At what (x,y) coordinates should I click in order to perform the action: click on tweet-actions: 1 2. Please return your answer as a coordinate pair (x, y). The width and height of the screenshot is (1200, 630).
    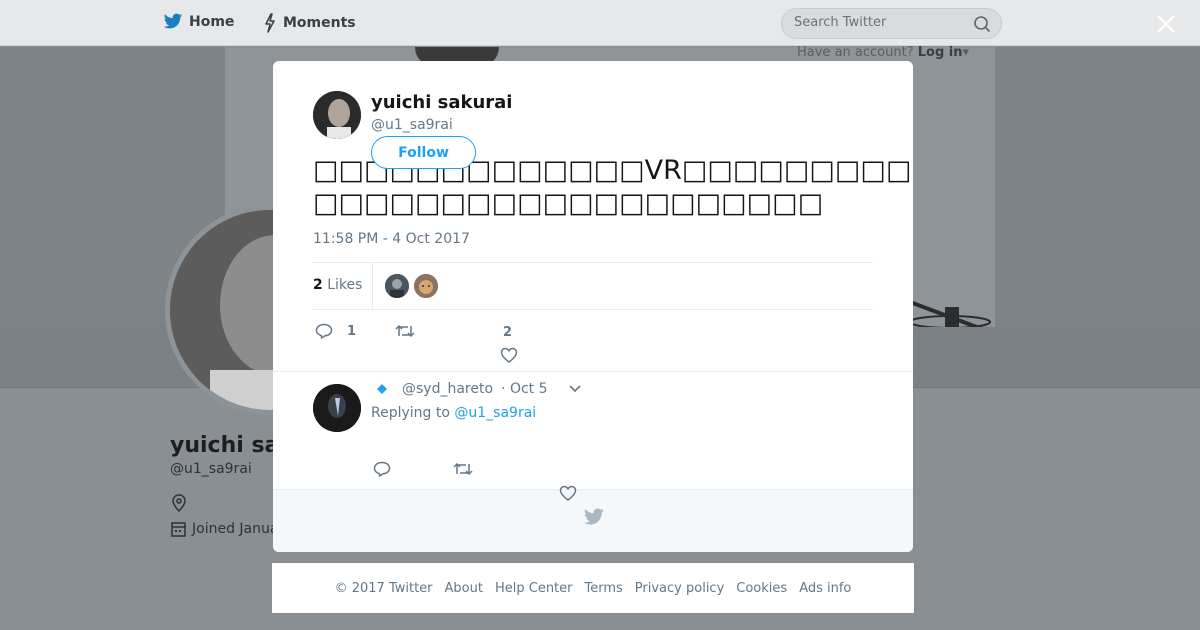
    Looking at the image, I should click on (593, 345).